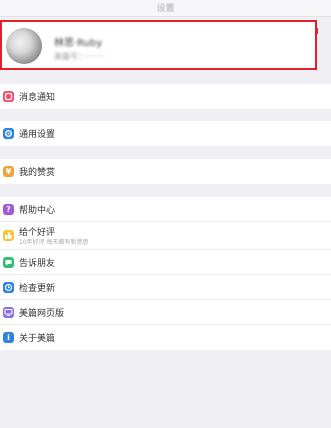 The image size is (331, 428). Describe the element at coordinates (165, 209) in the screenshot. I see `row-help-center: ? 帮助中心` at that location.